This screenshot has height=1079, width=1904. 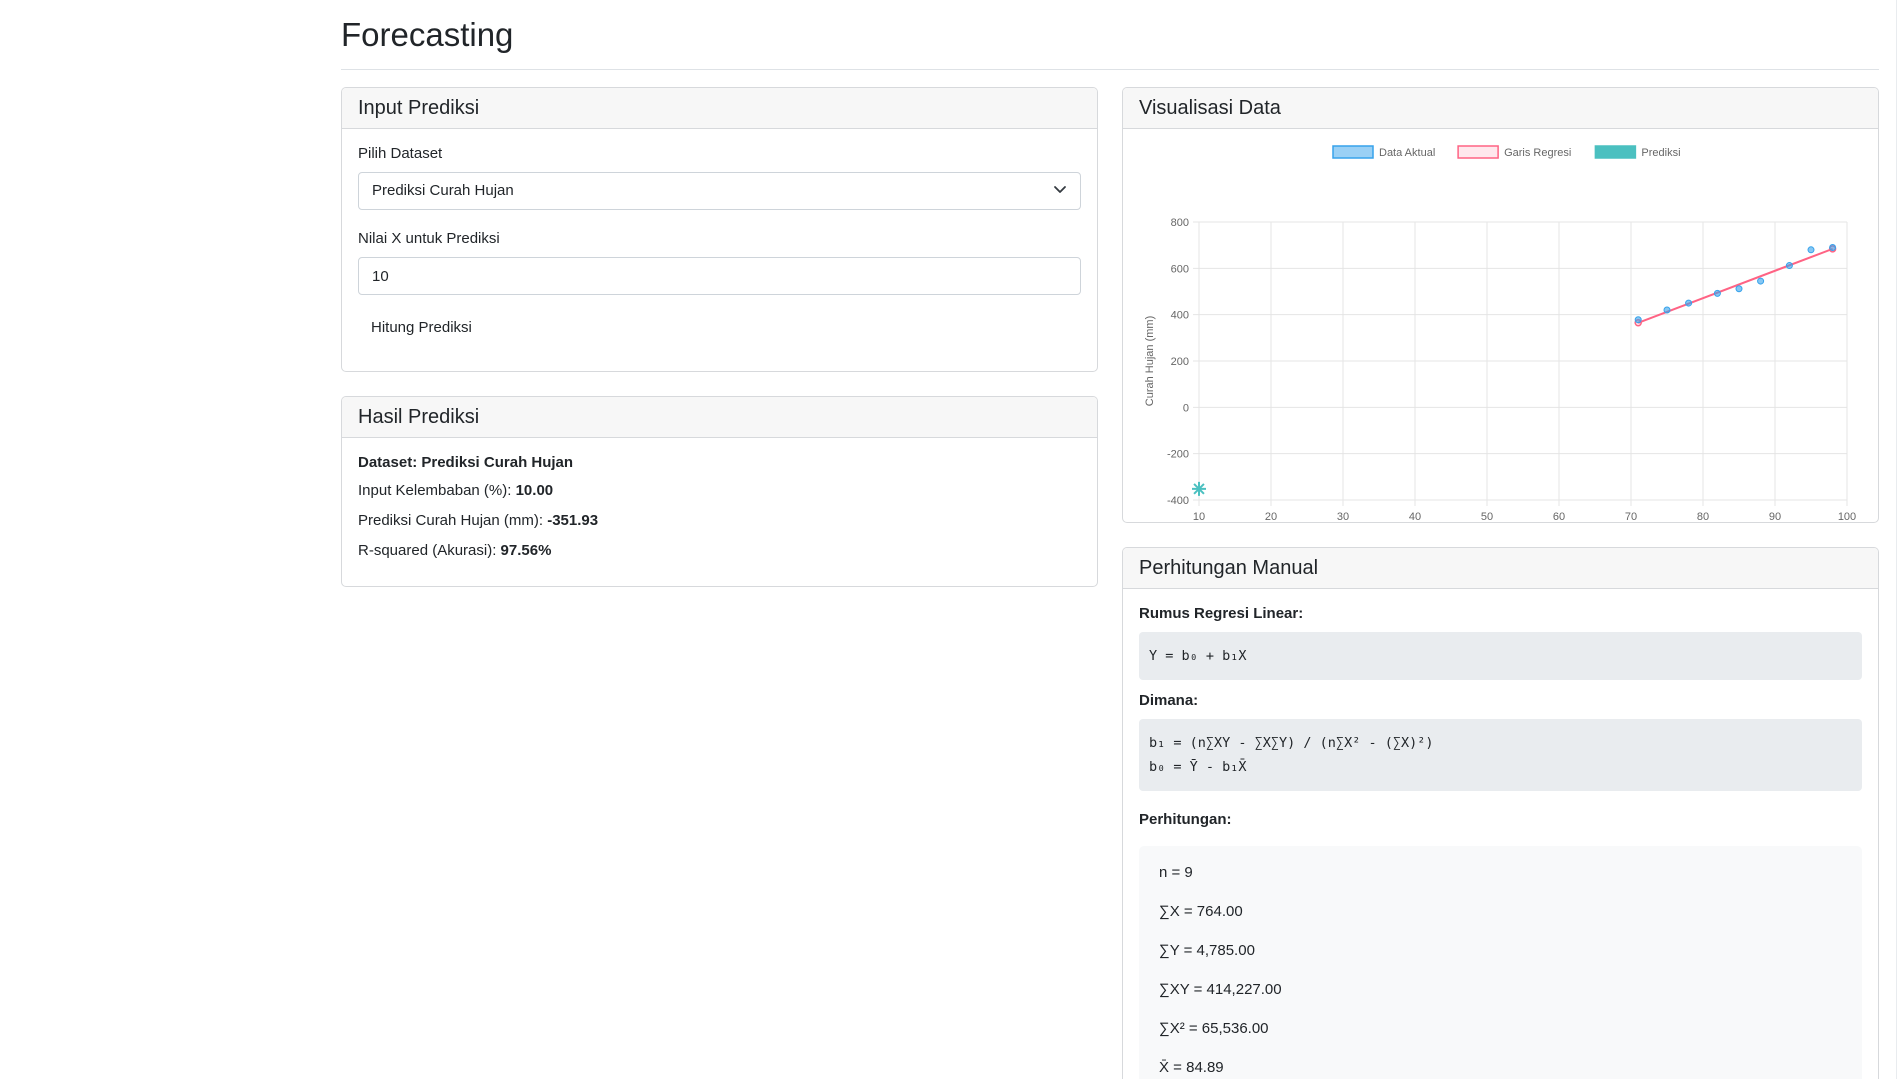 What do you see at coordinates (1343, 517) in the screenshot?
I see `x-tick-label: 30` at bounding box center [1343, 517].